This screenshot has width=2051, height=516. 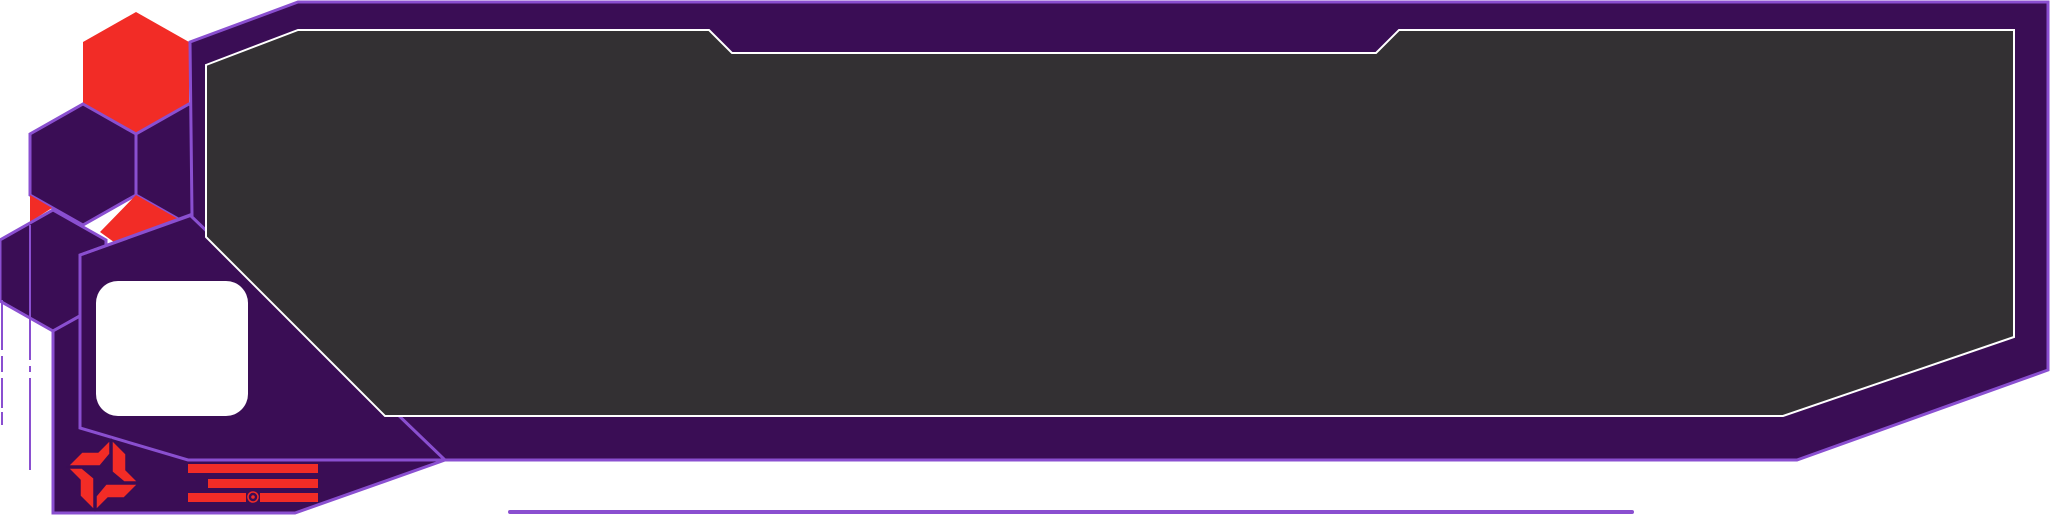 I want to click on bar-bottom-right, so click(x=289, y=497).